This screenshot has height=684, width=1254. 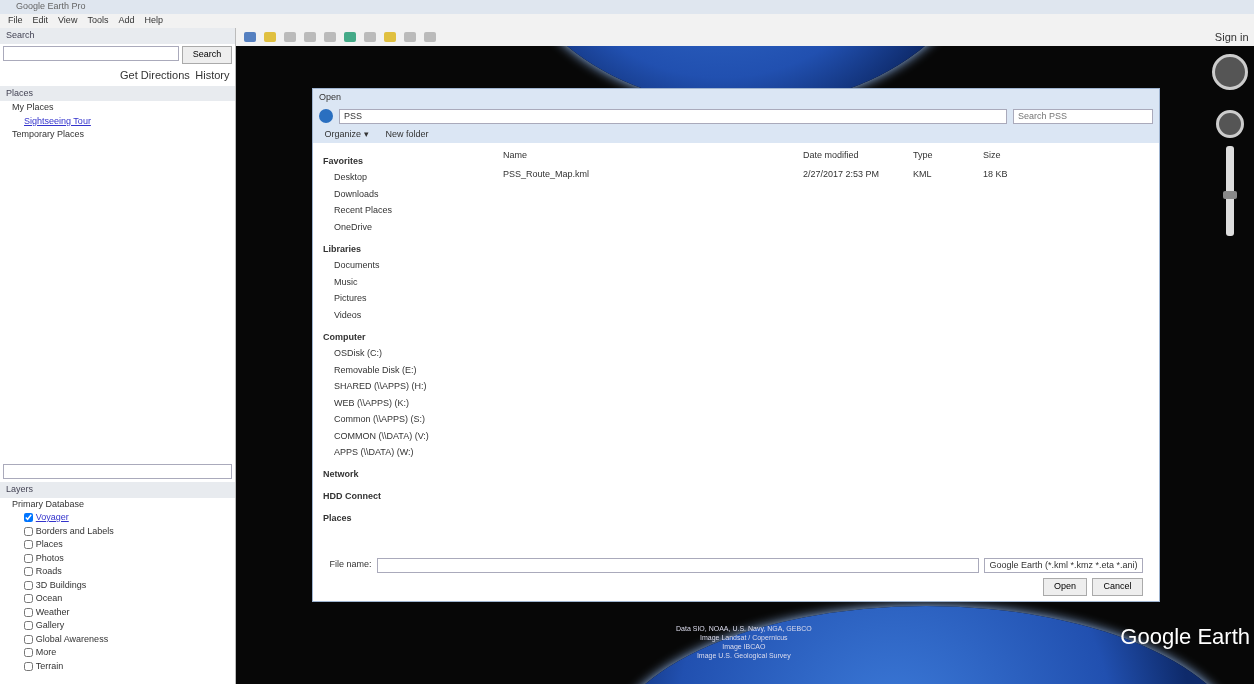 I want to click on file-detail: 2/27/2017 2:53 PM, so click(x=842, y=174).